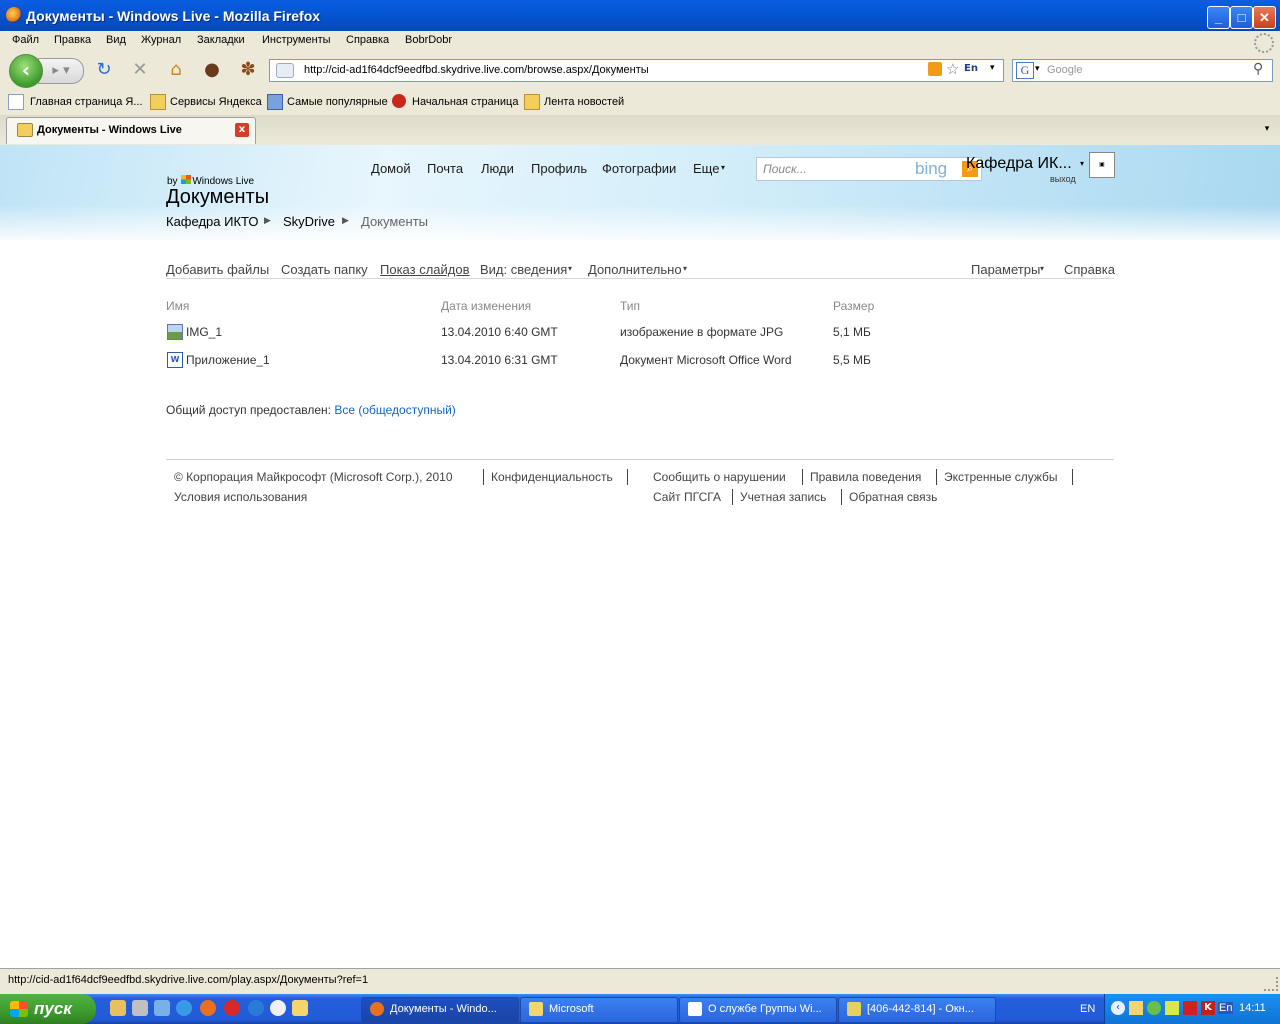  What do you see at coordinates (1136, 1008) in the screenshot?
I see `tray-network-icon` at bounding box center [1136, 1008].